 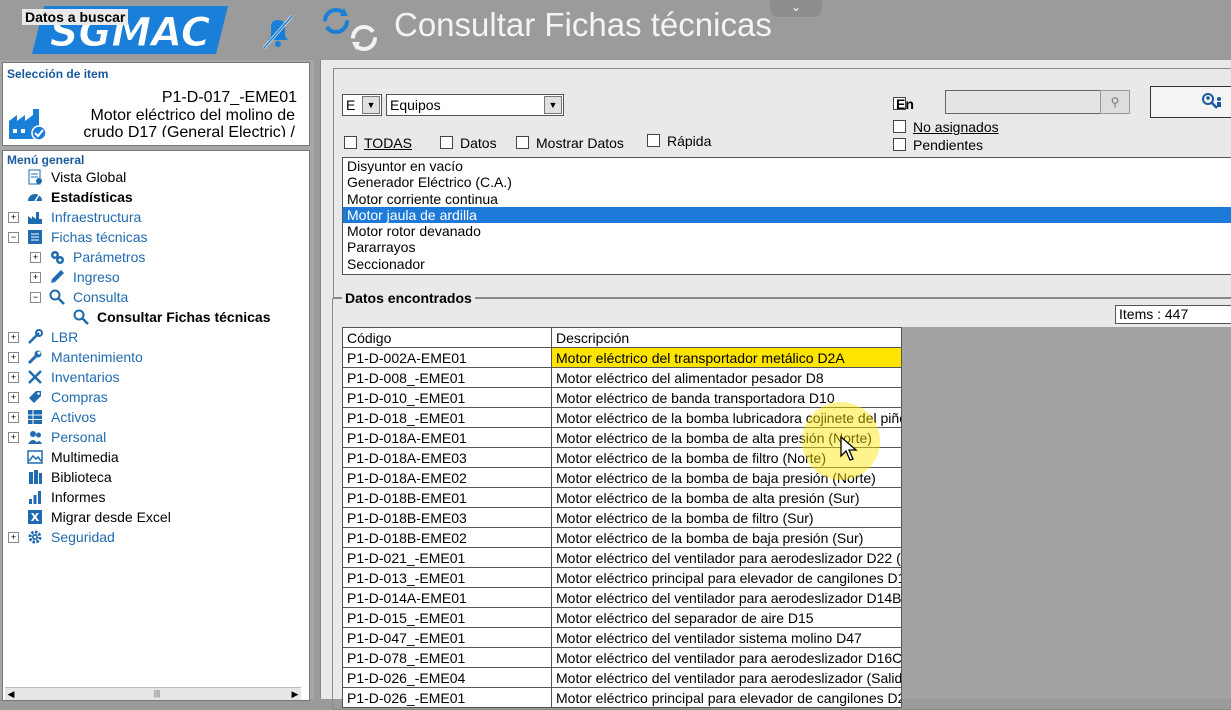 I want to click on menu-item-label: Ingreso, so click(x=96, y=277).